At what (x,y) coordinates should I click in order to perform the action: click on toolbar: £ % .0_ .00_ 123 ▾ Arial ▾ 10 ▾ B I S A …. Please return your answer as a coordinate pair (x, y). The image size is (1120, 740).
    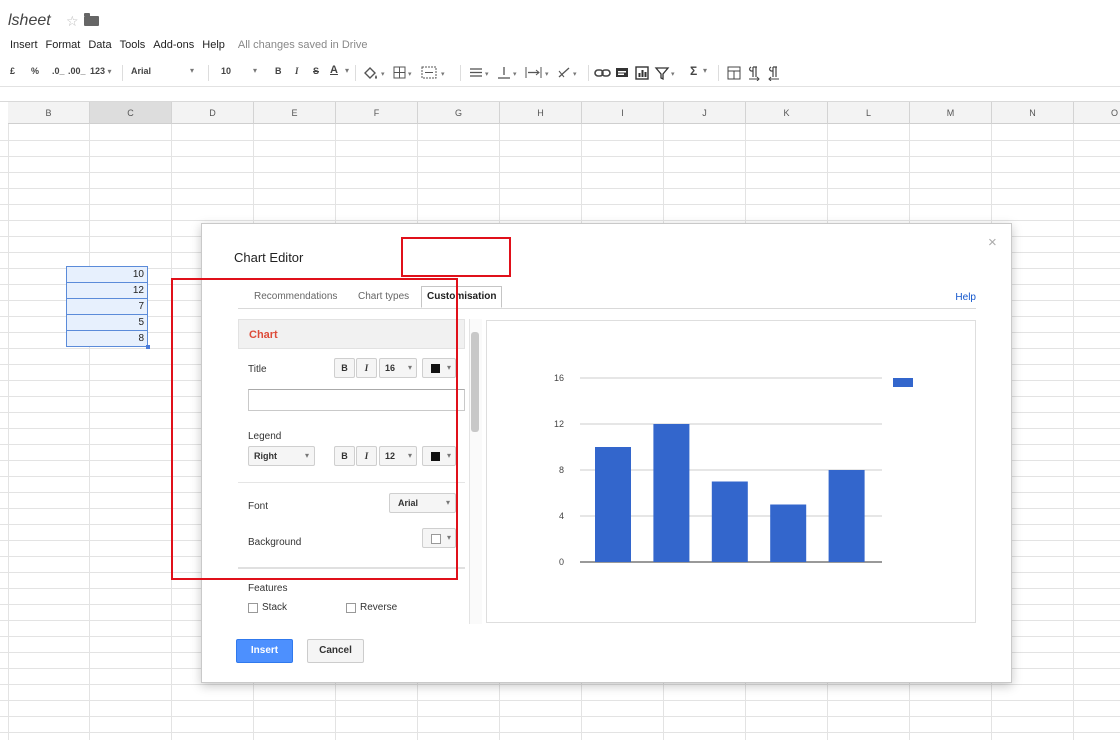
    Looking at the image, I should click on (560, 73).